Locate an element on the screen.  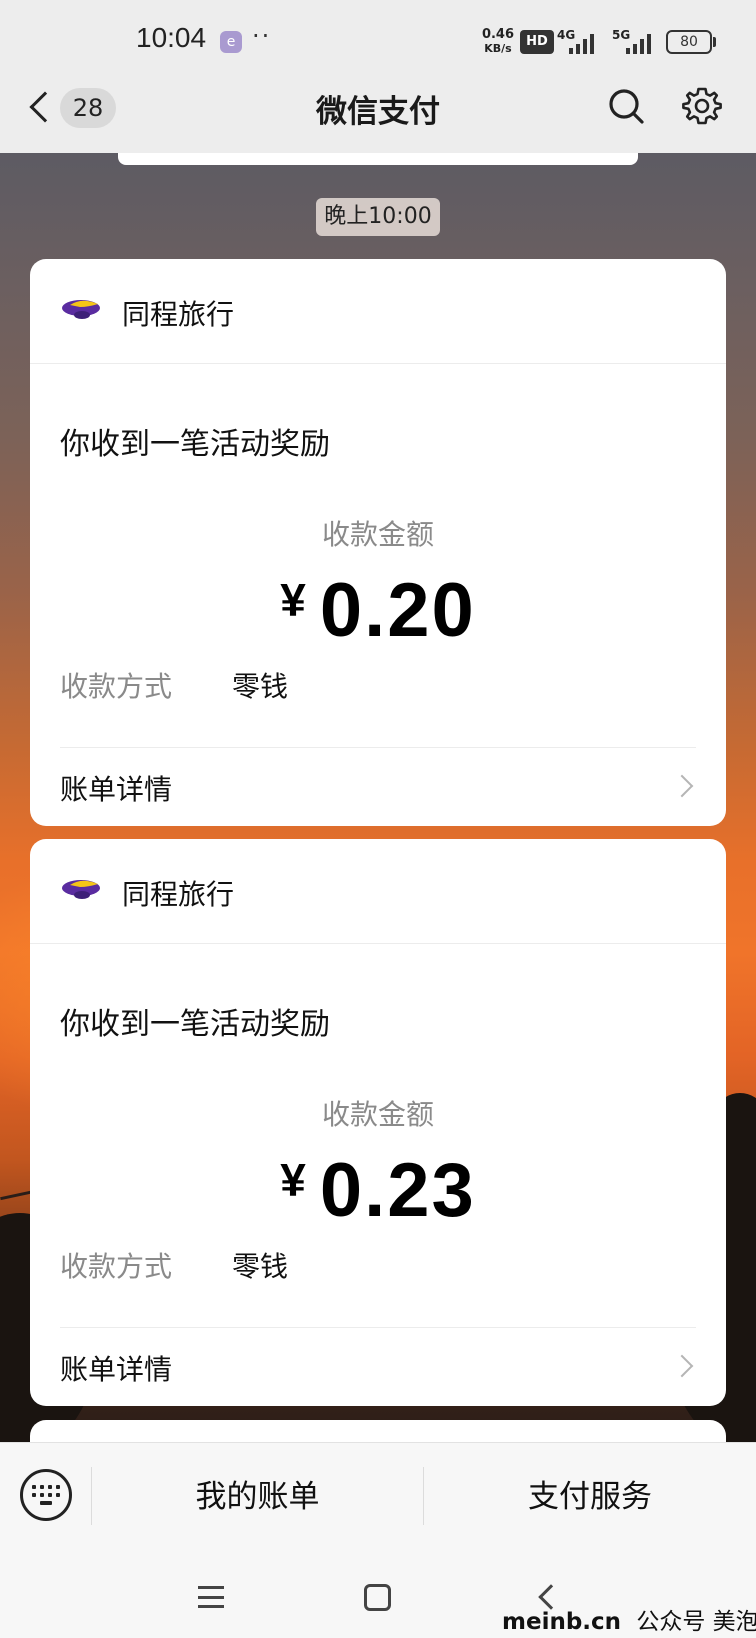
previous-message-card-edge is located at coordinates (378, 159).